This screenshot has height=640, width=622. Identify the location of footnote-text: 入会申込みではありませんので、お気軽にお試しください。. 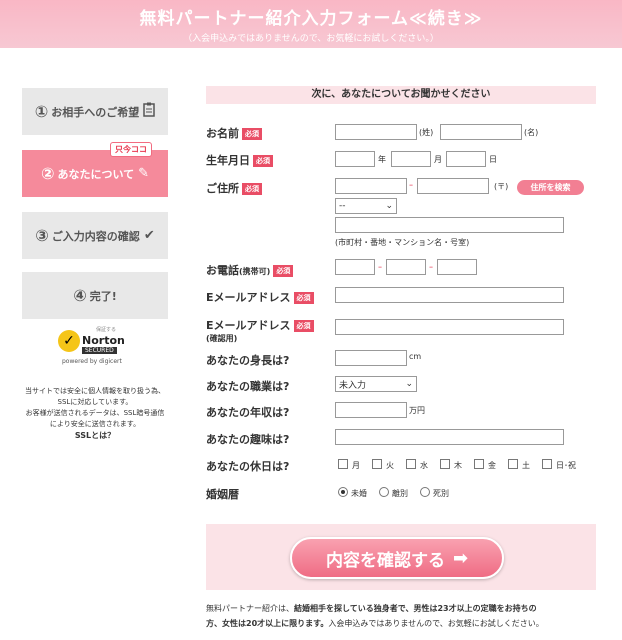
(436, 623).